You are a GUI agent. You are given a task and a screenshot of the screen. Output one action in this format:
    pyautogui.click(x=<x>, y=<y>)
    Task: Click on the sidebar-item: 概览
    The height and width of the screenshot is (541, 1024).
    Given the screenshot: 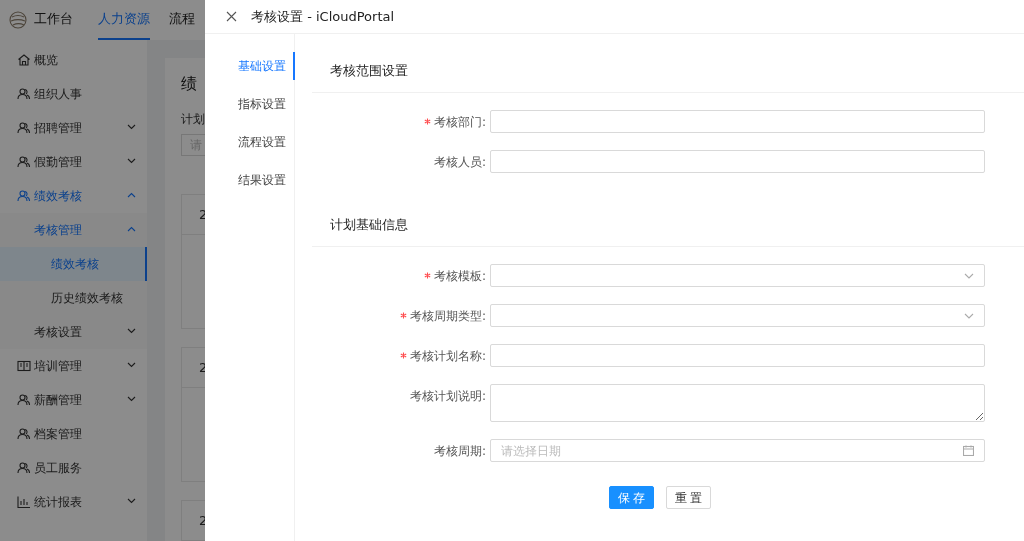 What is the action you would take?
    pyautogui.click(x=73, y=60)
    